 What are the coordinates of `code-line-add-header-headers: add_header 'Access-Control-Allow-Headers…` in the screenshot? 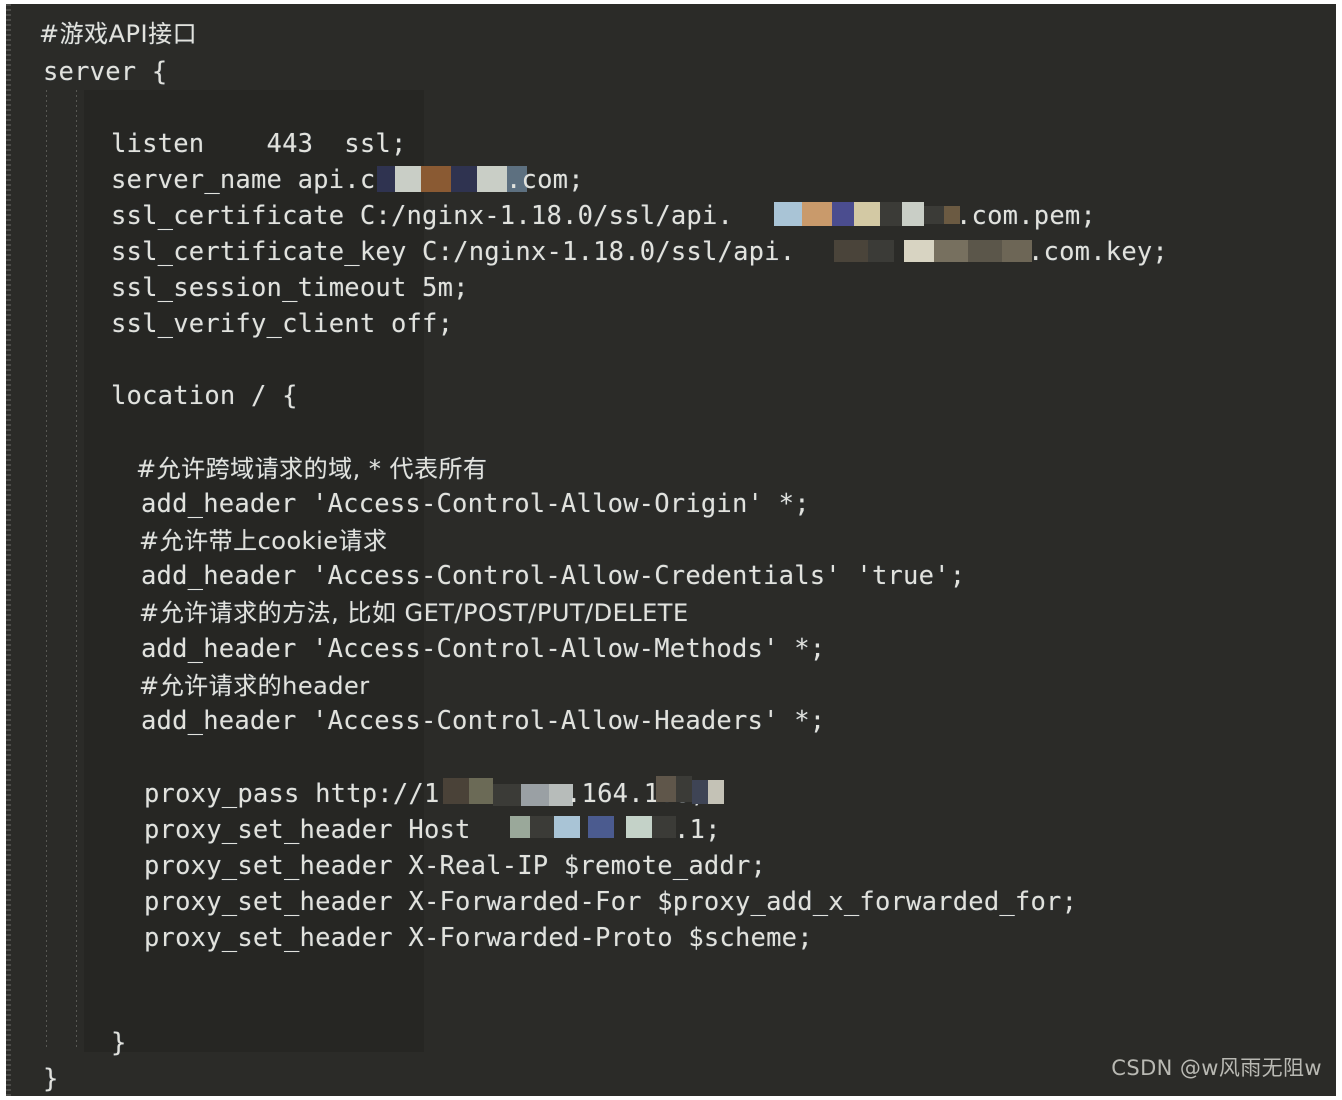 It's located at (483, 721).